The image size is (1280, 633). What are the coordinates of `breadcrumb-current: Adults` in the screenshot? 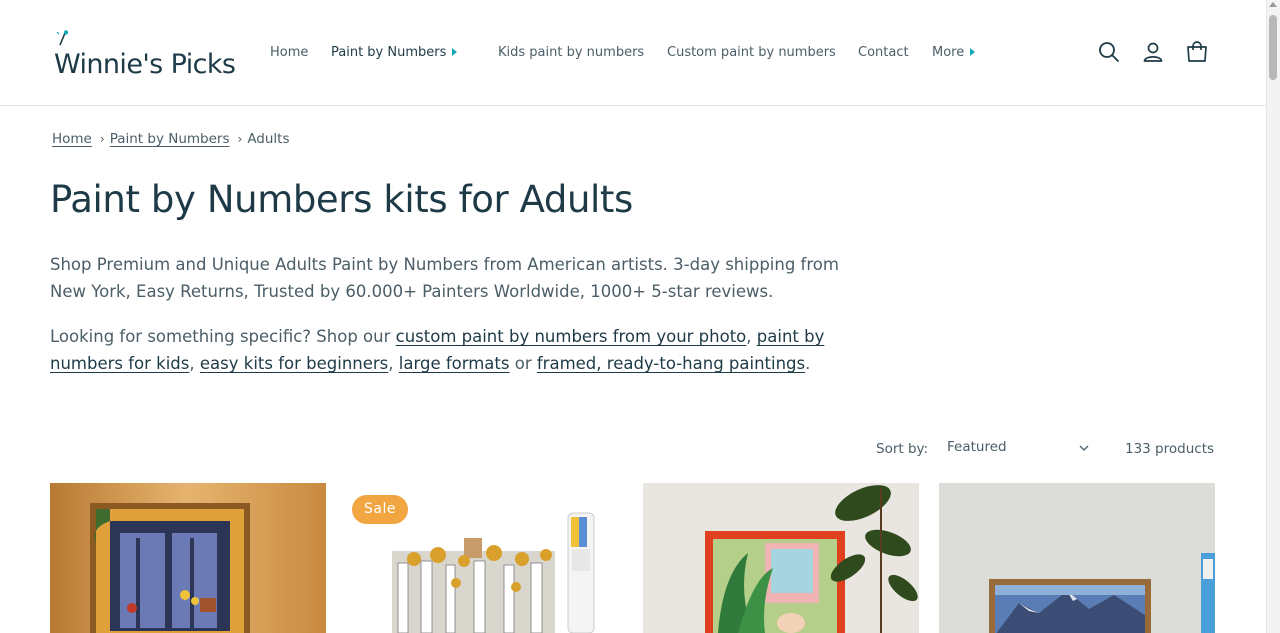 It's located at (268, 139).